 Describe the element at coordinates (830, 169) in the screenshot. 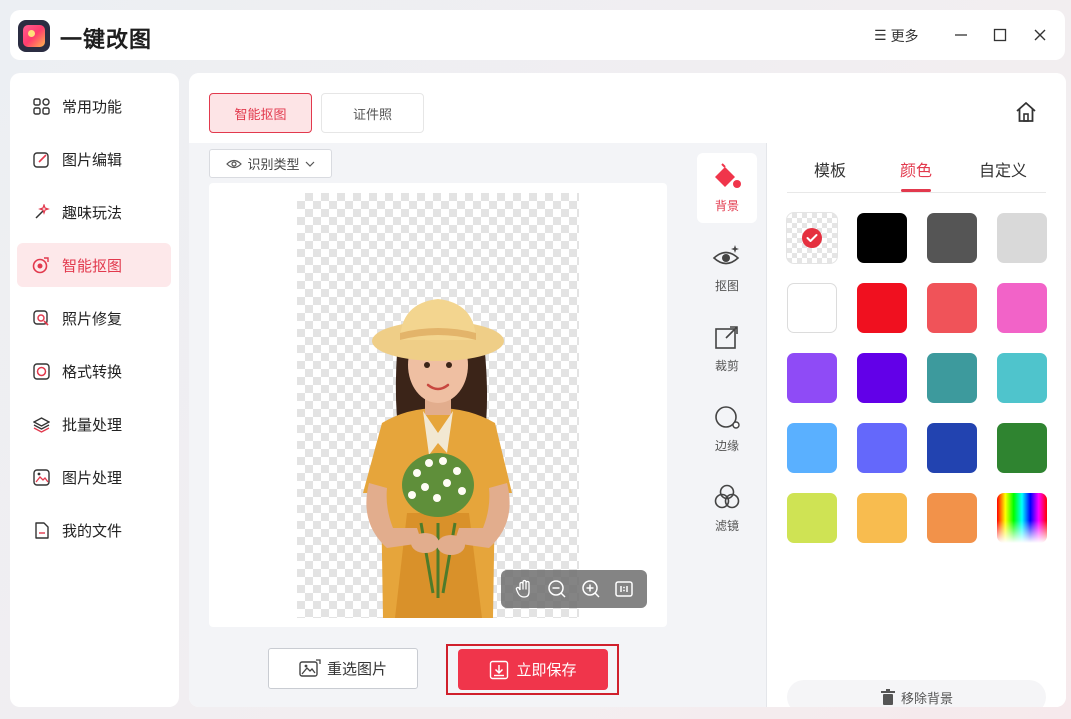

I see `tab-template: 模板` at that location.